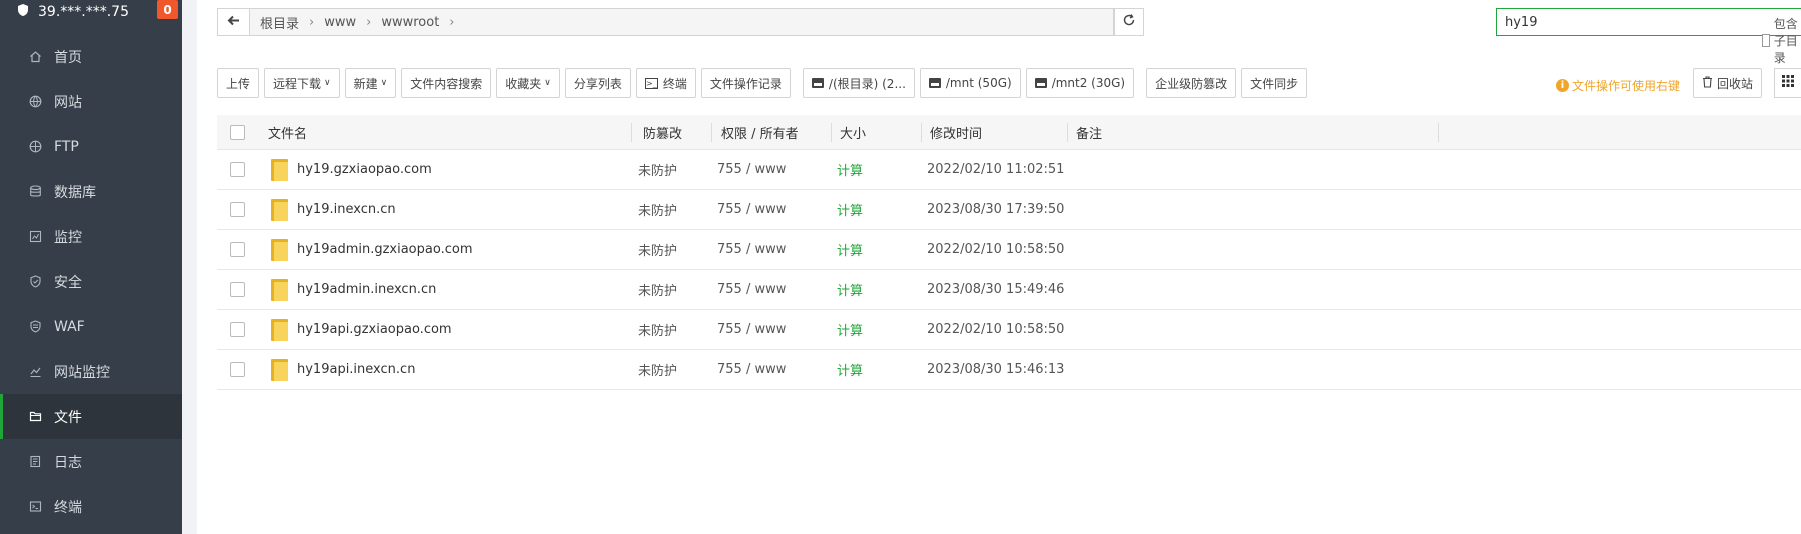  Describe the element at coordinates (1781, 40) in the screenshot. I see `include-subdir-toggle: 包含子目录` at that location.